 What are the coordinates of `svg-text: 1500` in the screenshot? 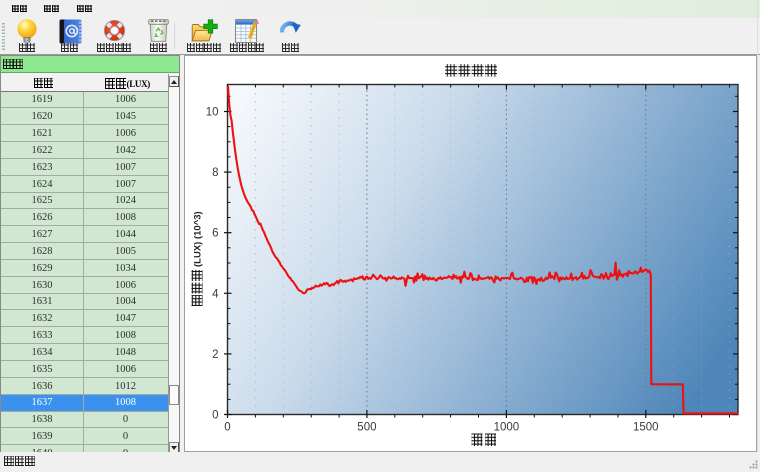 It's located at (646, 428).